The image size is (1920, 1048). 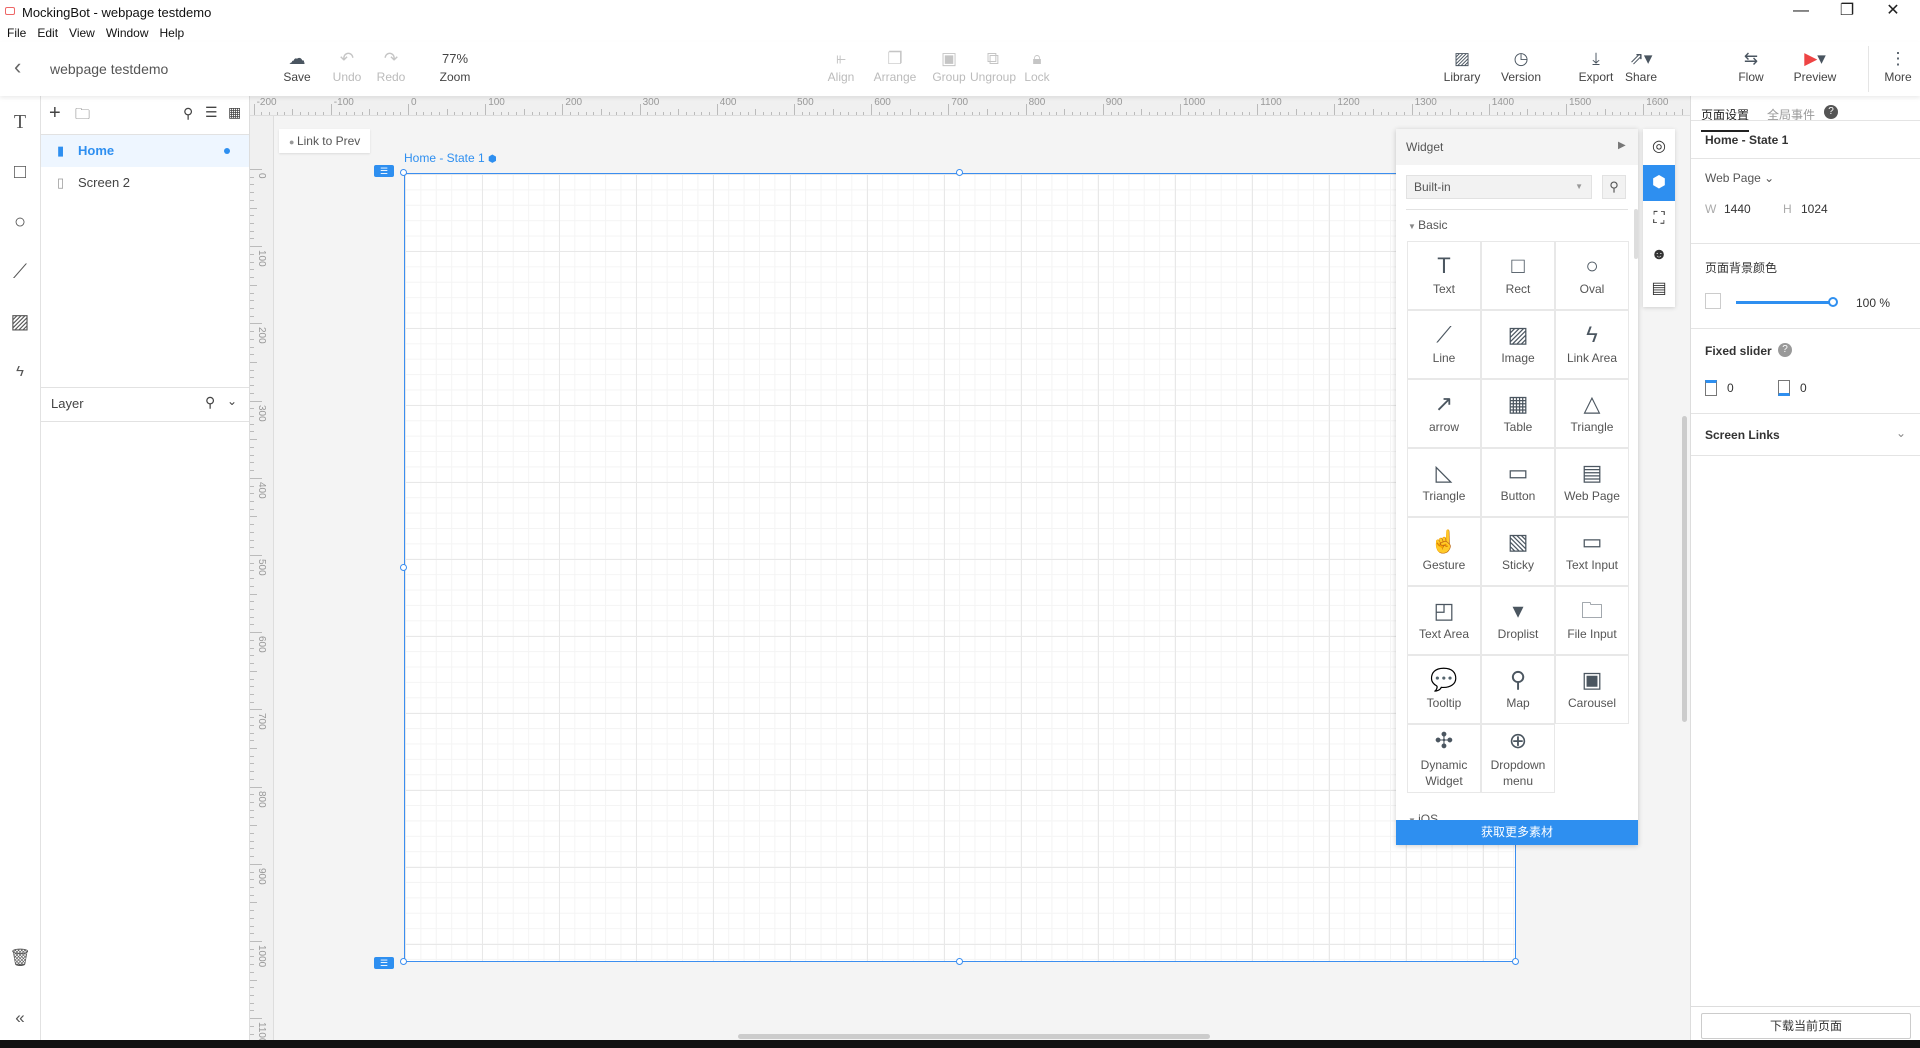 I want to click on flow-button: ⇆ Flow, so click(x=1751, y=66).